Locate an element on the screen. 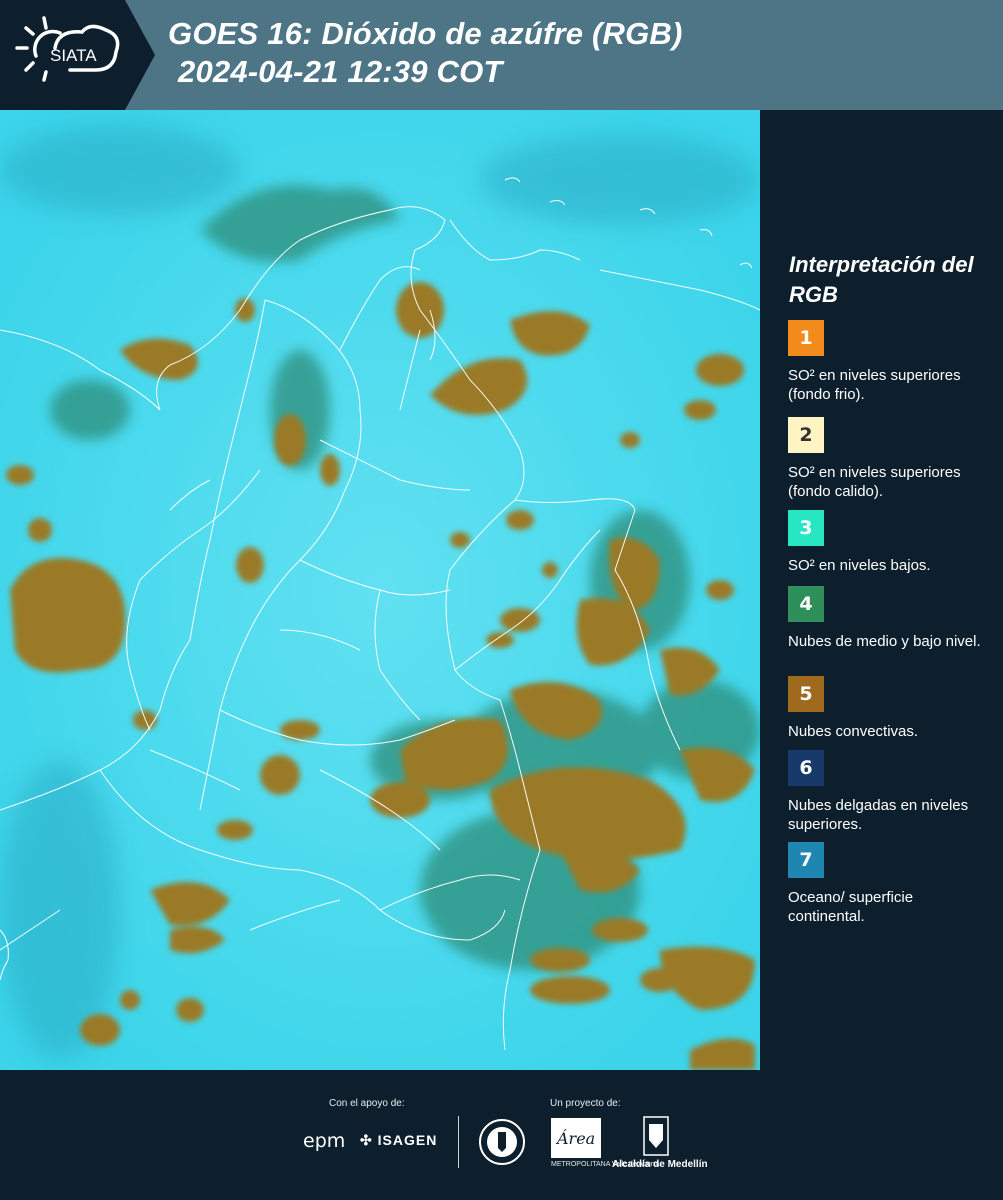  isagen-icon: ✣ is located at coordinates (369, 1140).